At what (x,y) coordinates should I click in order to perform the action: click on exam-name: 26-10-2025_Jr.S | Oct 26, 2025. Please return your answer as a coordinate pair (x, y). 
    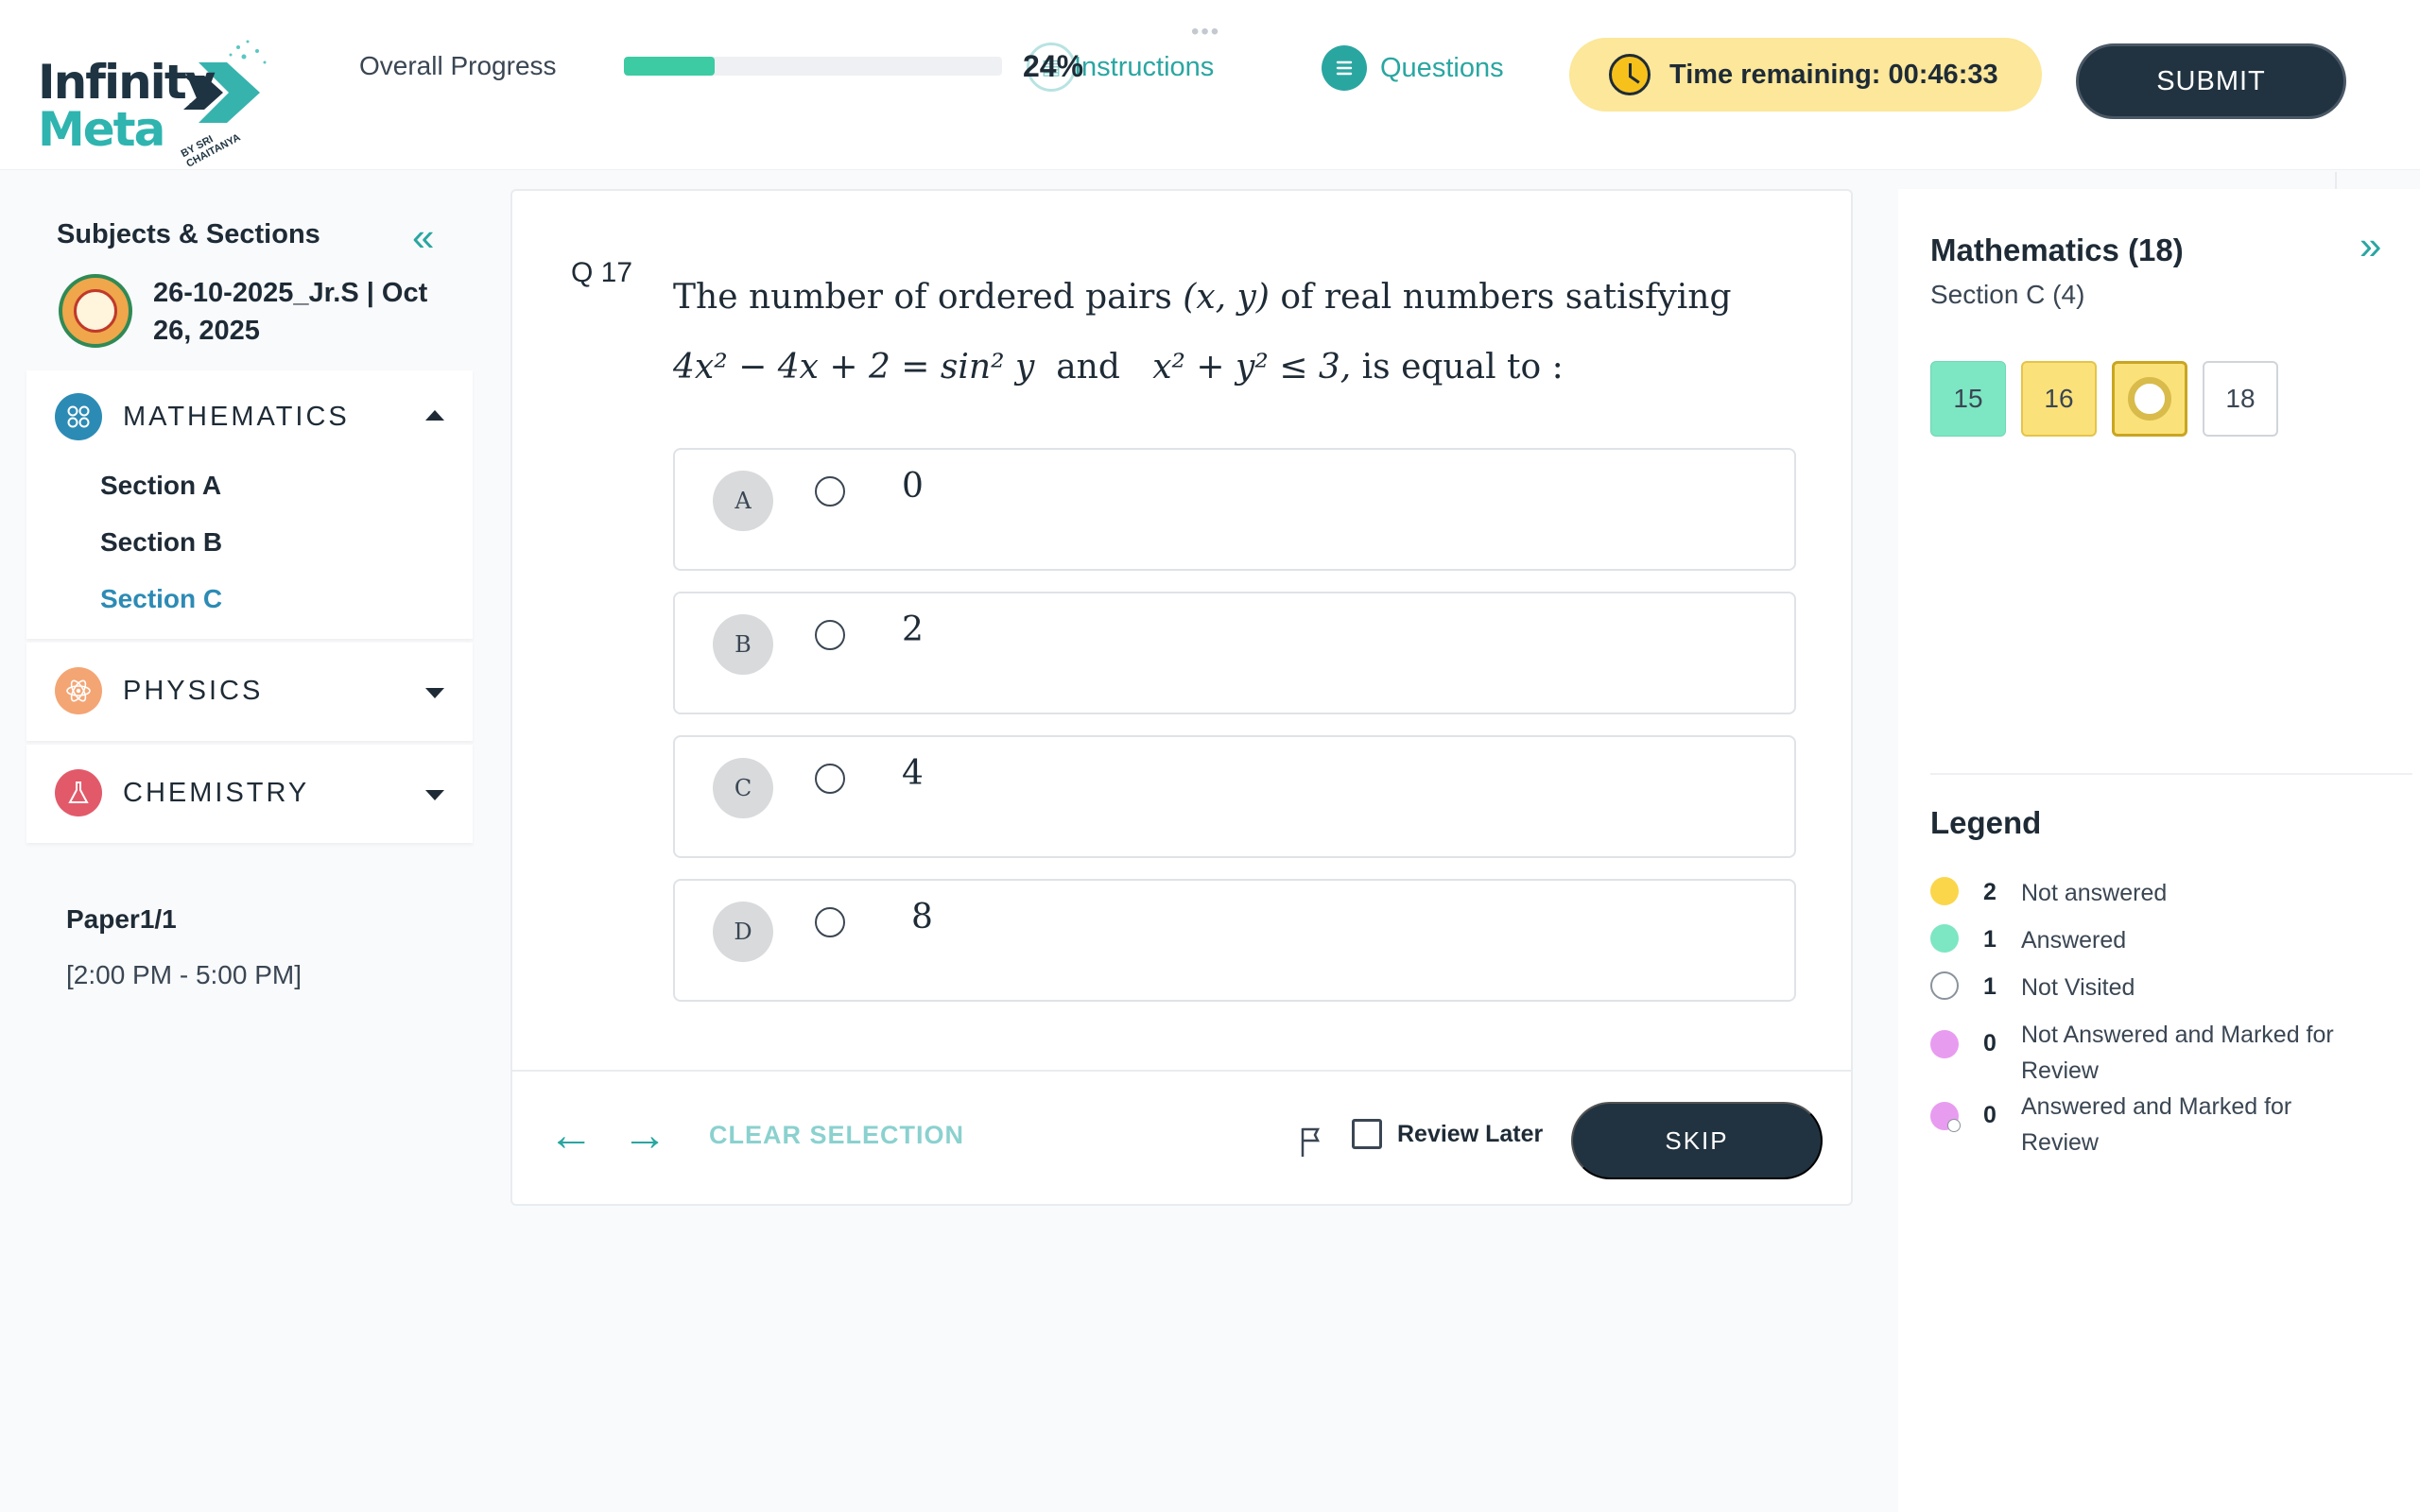
    Looking at the image, I should click on (290, 312).